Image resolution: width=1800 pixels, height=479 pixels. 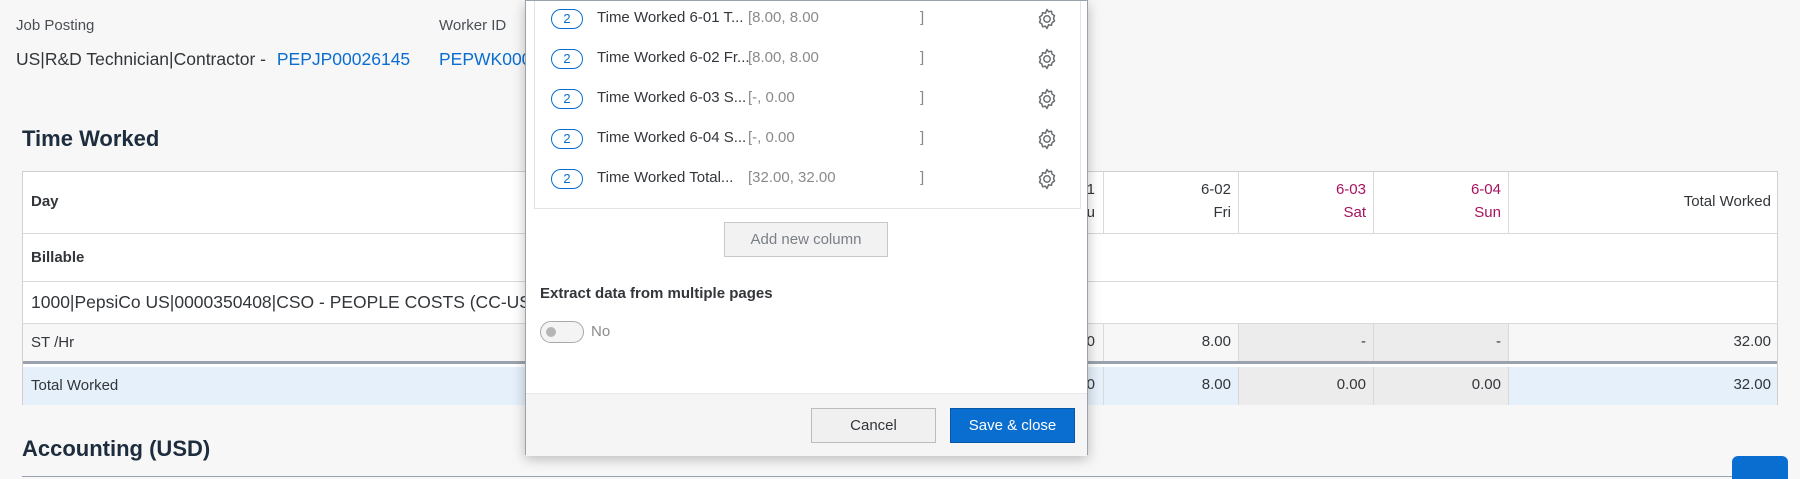 I want to click on column-header-weekday: Sat, so click(x=1354, y=212).